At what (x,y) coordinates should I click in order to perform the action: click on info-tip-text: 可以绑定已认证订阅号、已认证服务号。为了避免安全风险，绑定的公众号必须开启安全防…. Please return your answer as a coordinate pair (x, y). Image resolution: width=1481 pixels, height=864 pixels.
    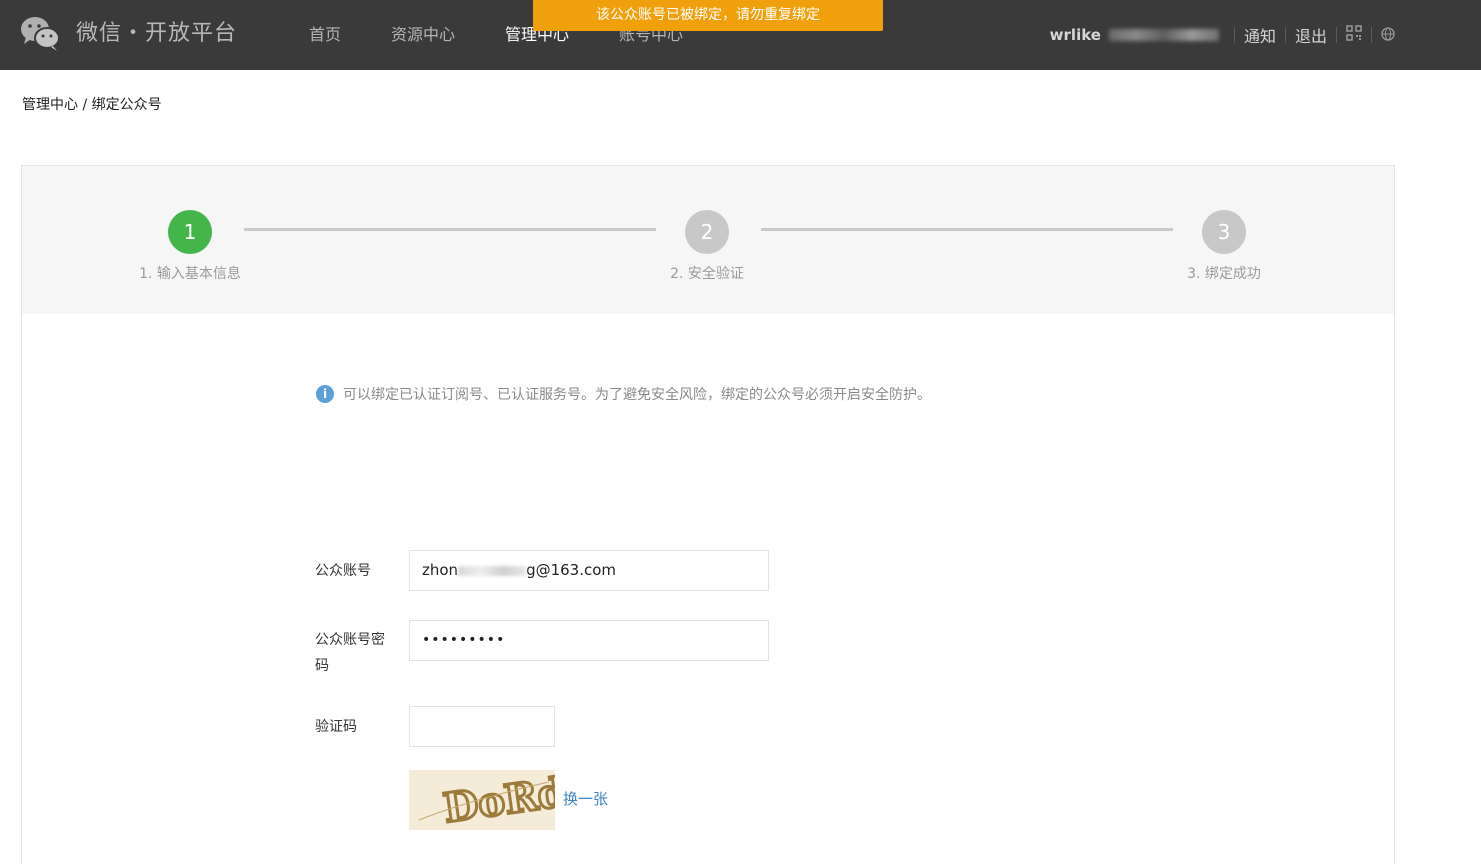
    Looking at the image, I should click on (637, 395).